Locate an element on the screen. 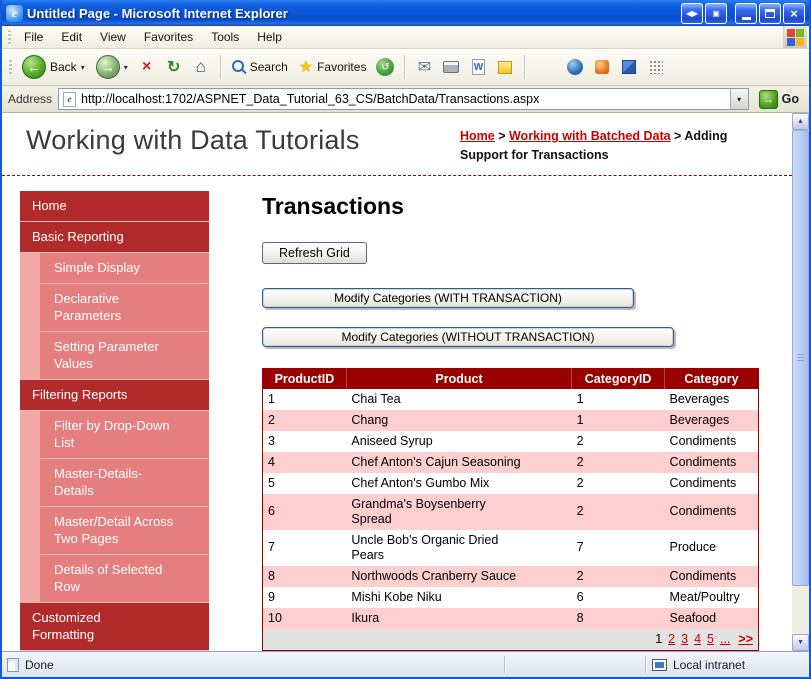  table-header-row: ProductID Product CategoryID Category is located at coordinates (510, 378).